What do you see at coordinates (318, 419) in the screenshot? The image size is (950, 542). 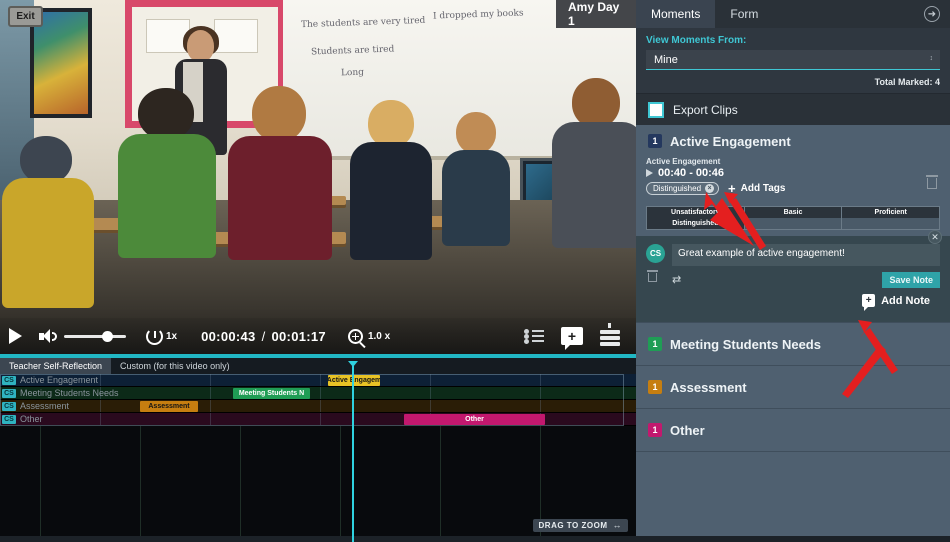 I see `timeline-row: CS Other Other` at bounding box center [318, 419].